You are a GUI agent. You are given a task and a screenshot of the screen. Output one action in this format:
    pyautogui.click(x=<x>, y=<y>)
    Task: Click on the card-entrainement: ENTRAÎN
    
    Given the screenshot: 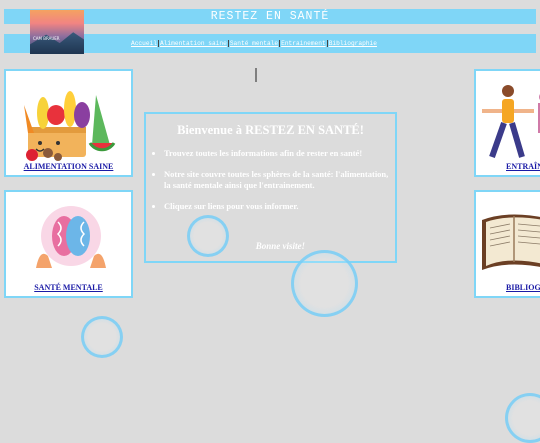 What is the action you would take?
    pyautogui.click(x=507, y=123)
    